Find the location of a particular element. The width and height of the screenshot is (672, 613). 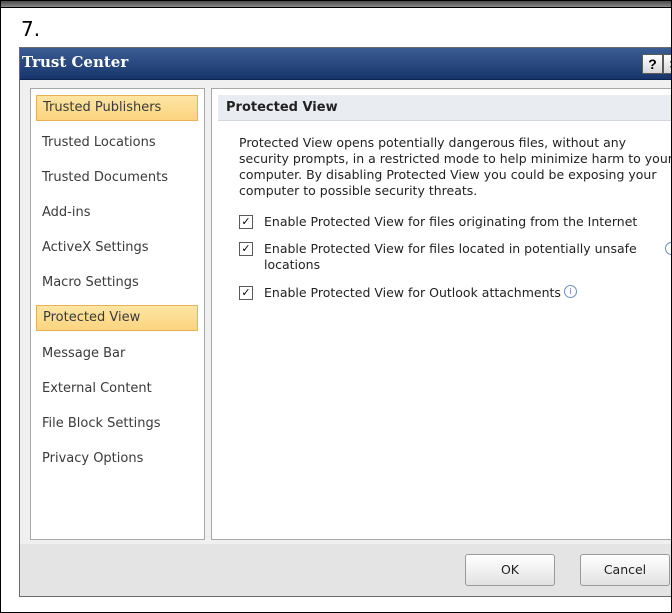

cancel-button: Cancel is located at coordinates (625, 570).